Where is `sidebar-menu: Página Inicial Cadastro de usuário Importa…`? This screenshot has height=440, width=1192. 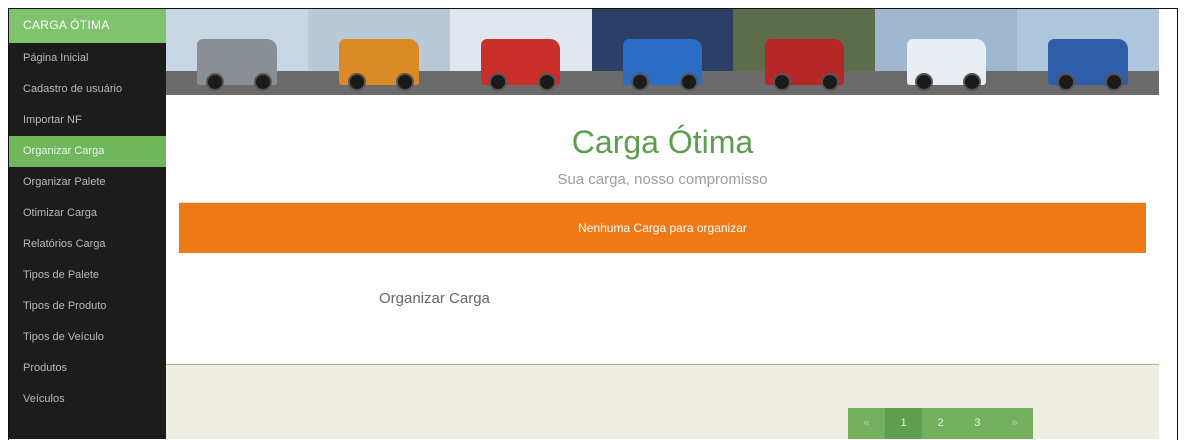
sidebar-menu: Página Inicial Cadastro de usuário Importa… is located at coordinates (87, 229).